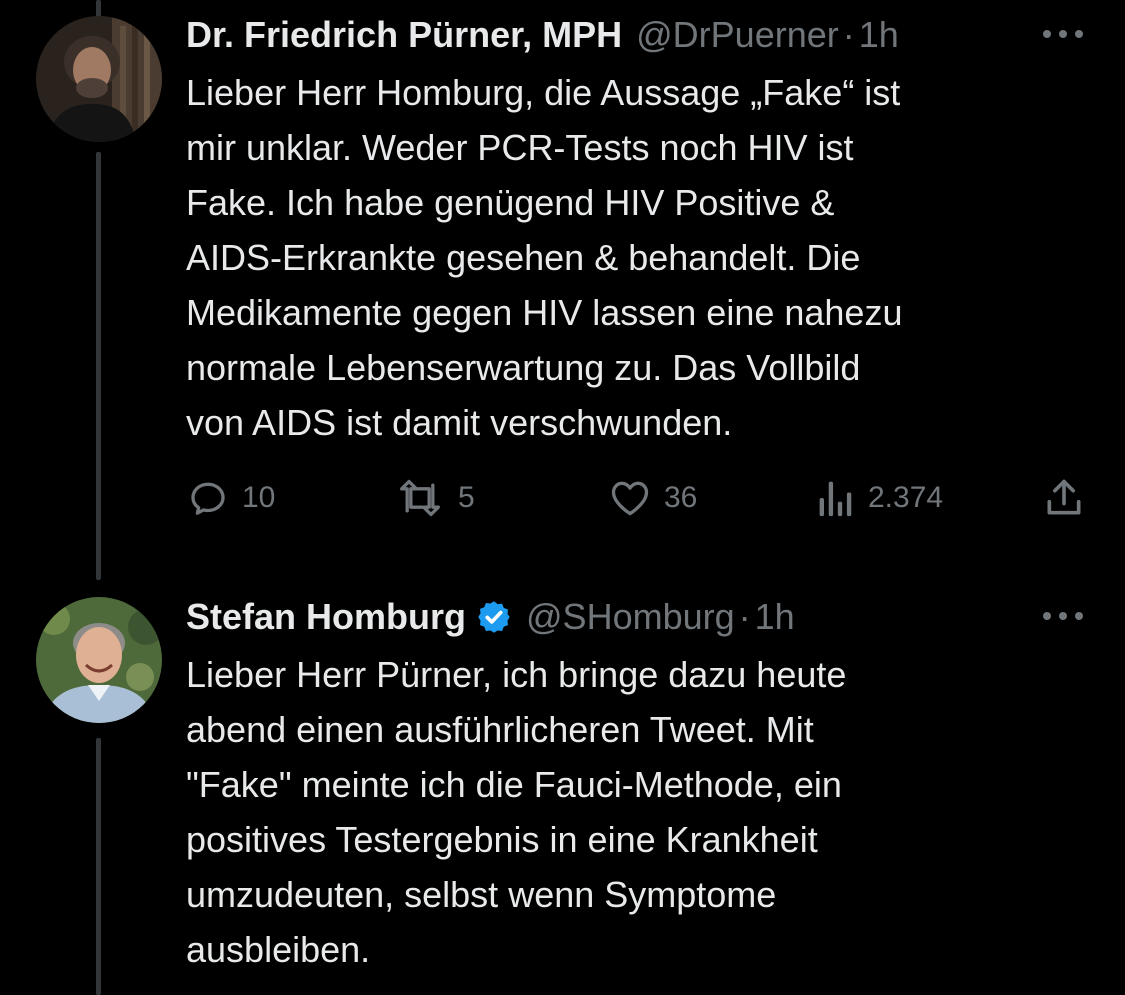 The image size is (1125, 995). What do you see at coordinates (630, 617) in the screenshot?
I see `user-handle: @SHomburg` at bounding box center [630, 617].